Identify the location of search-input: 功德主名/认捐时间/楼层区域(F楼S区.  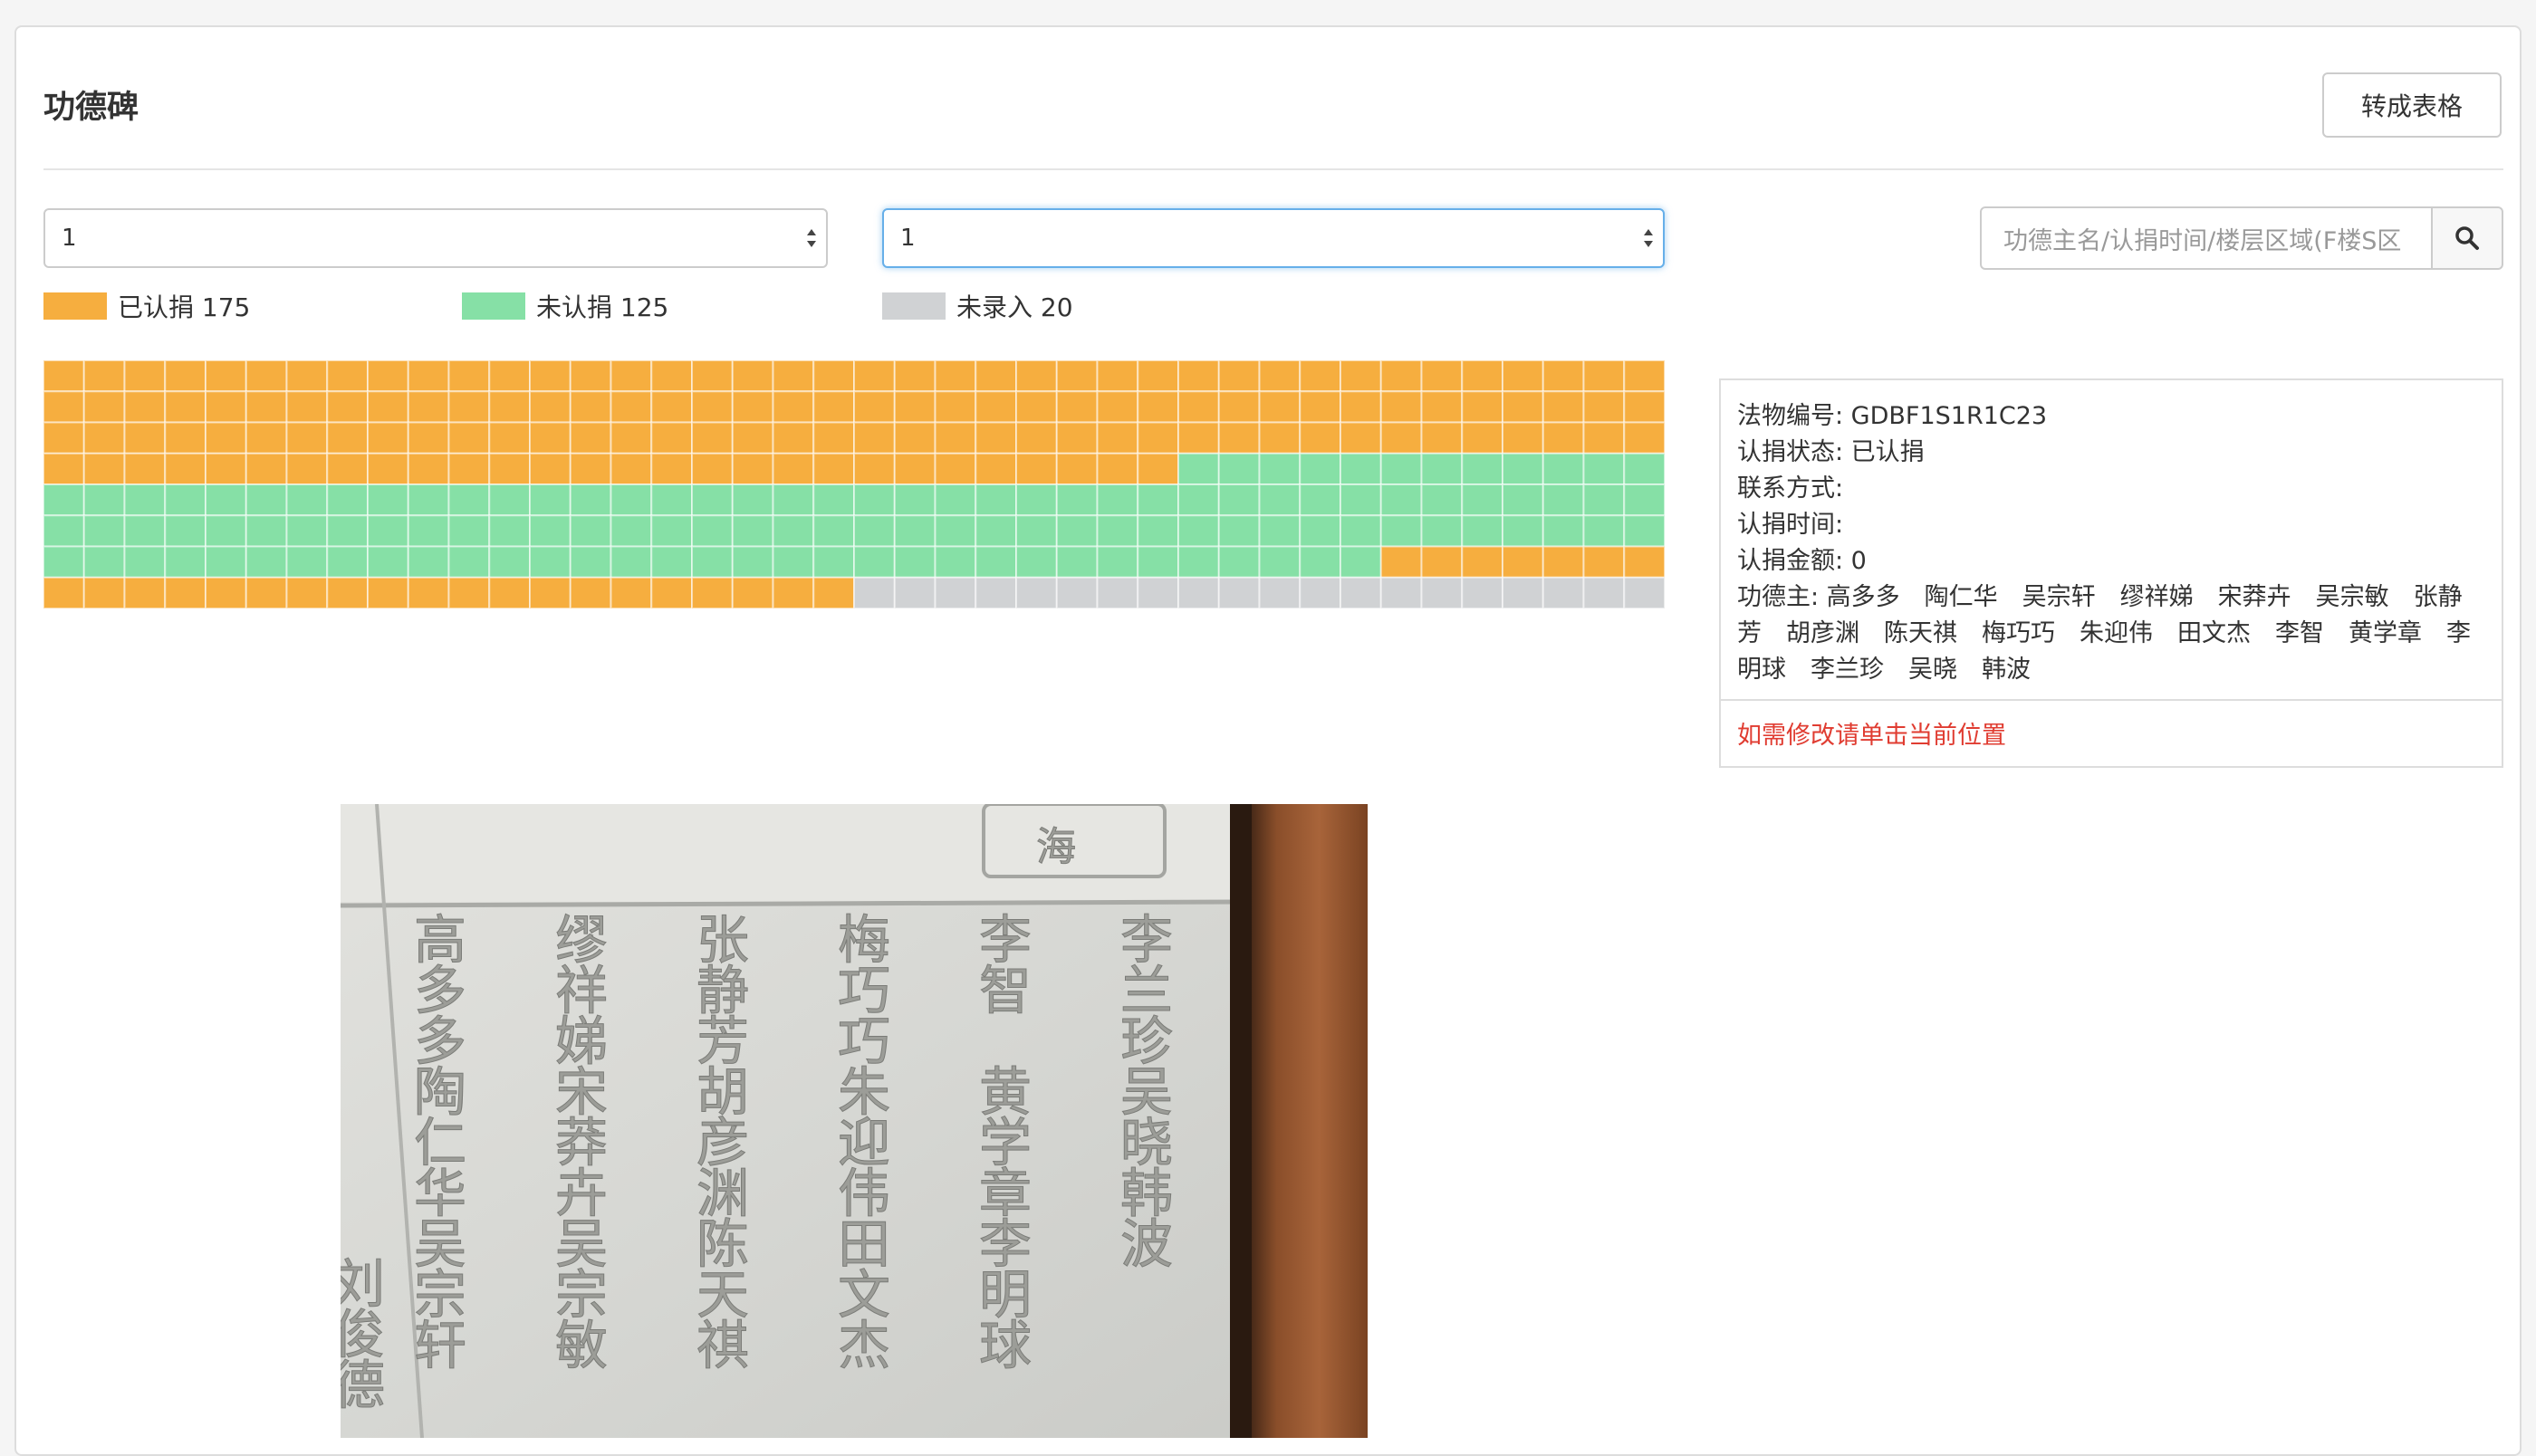
(2206, 238).